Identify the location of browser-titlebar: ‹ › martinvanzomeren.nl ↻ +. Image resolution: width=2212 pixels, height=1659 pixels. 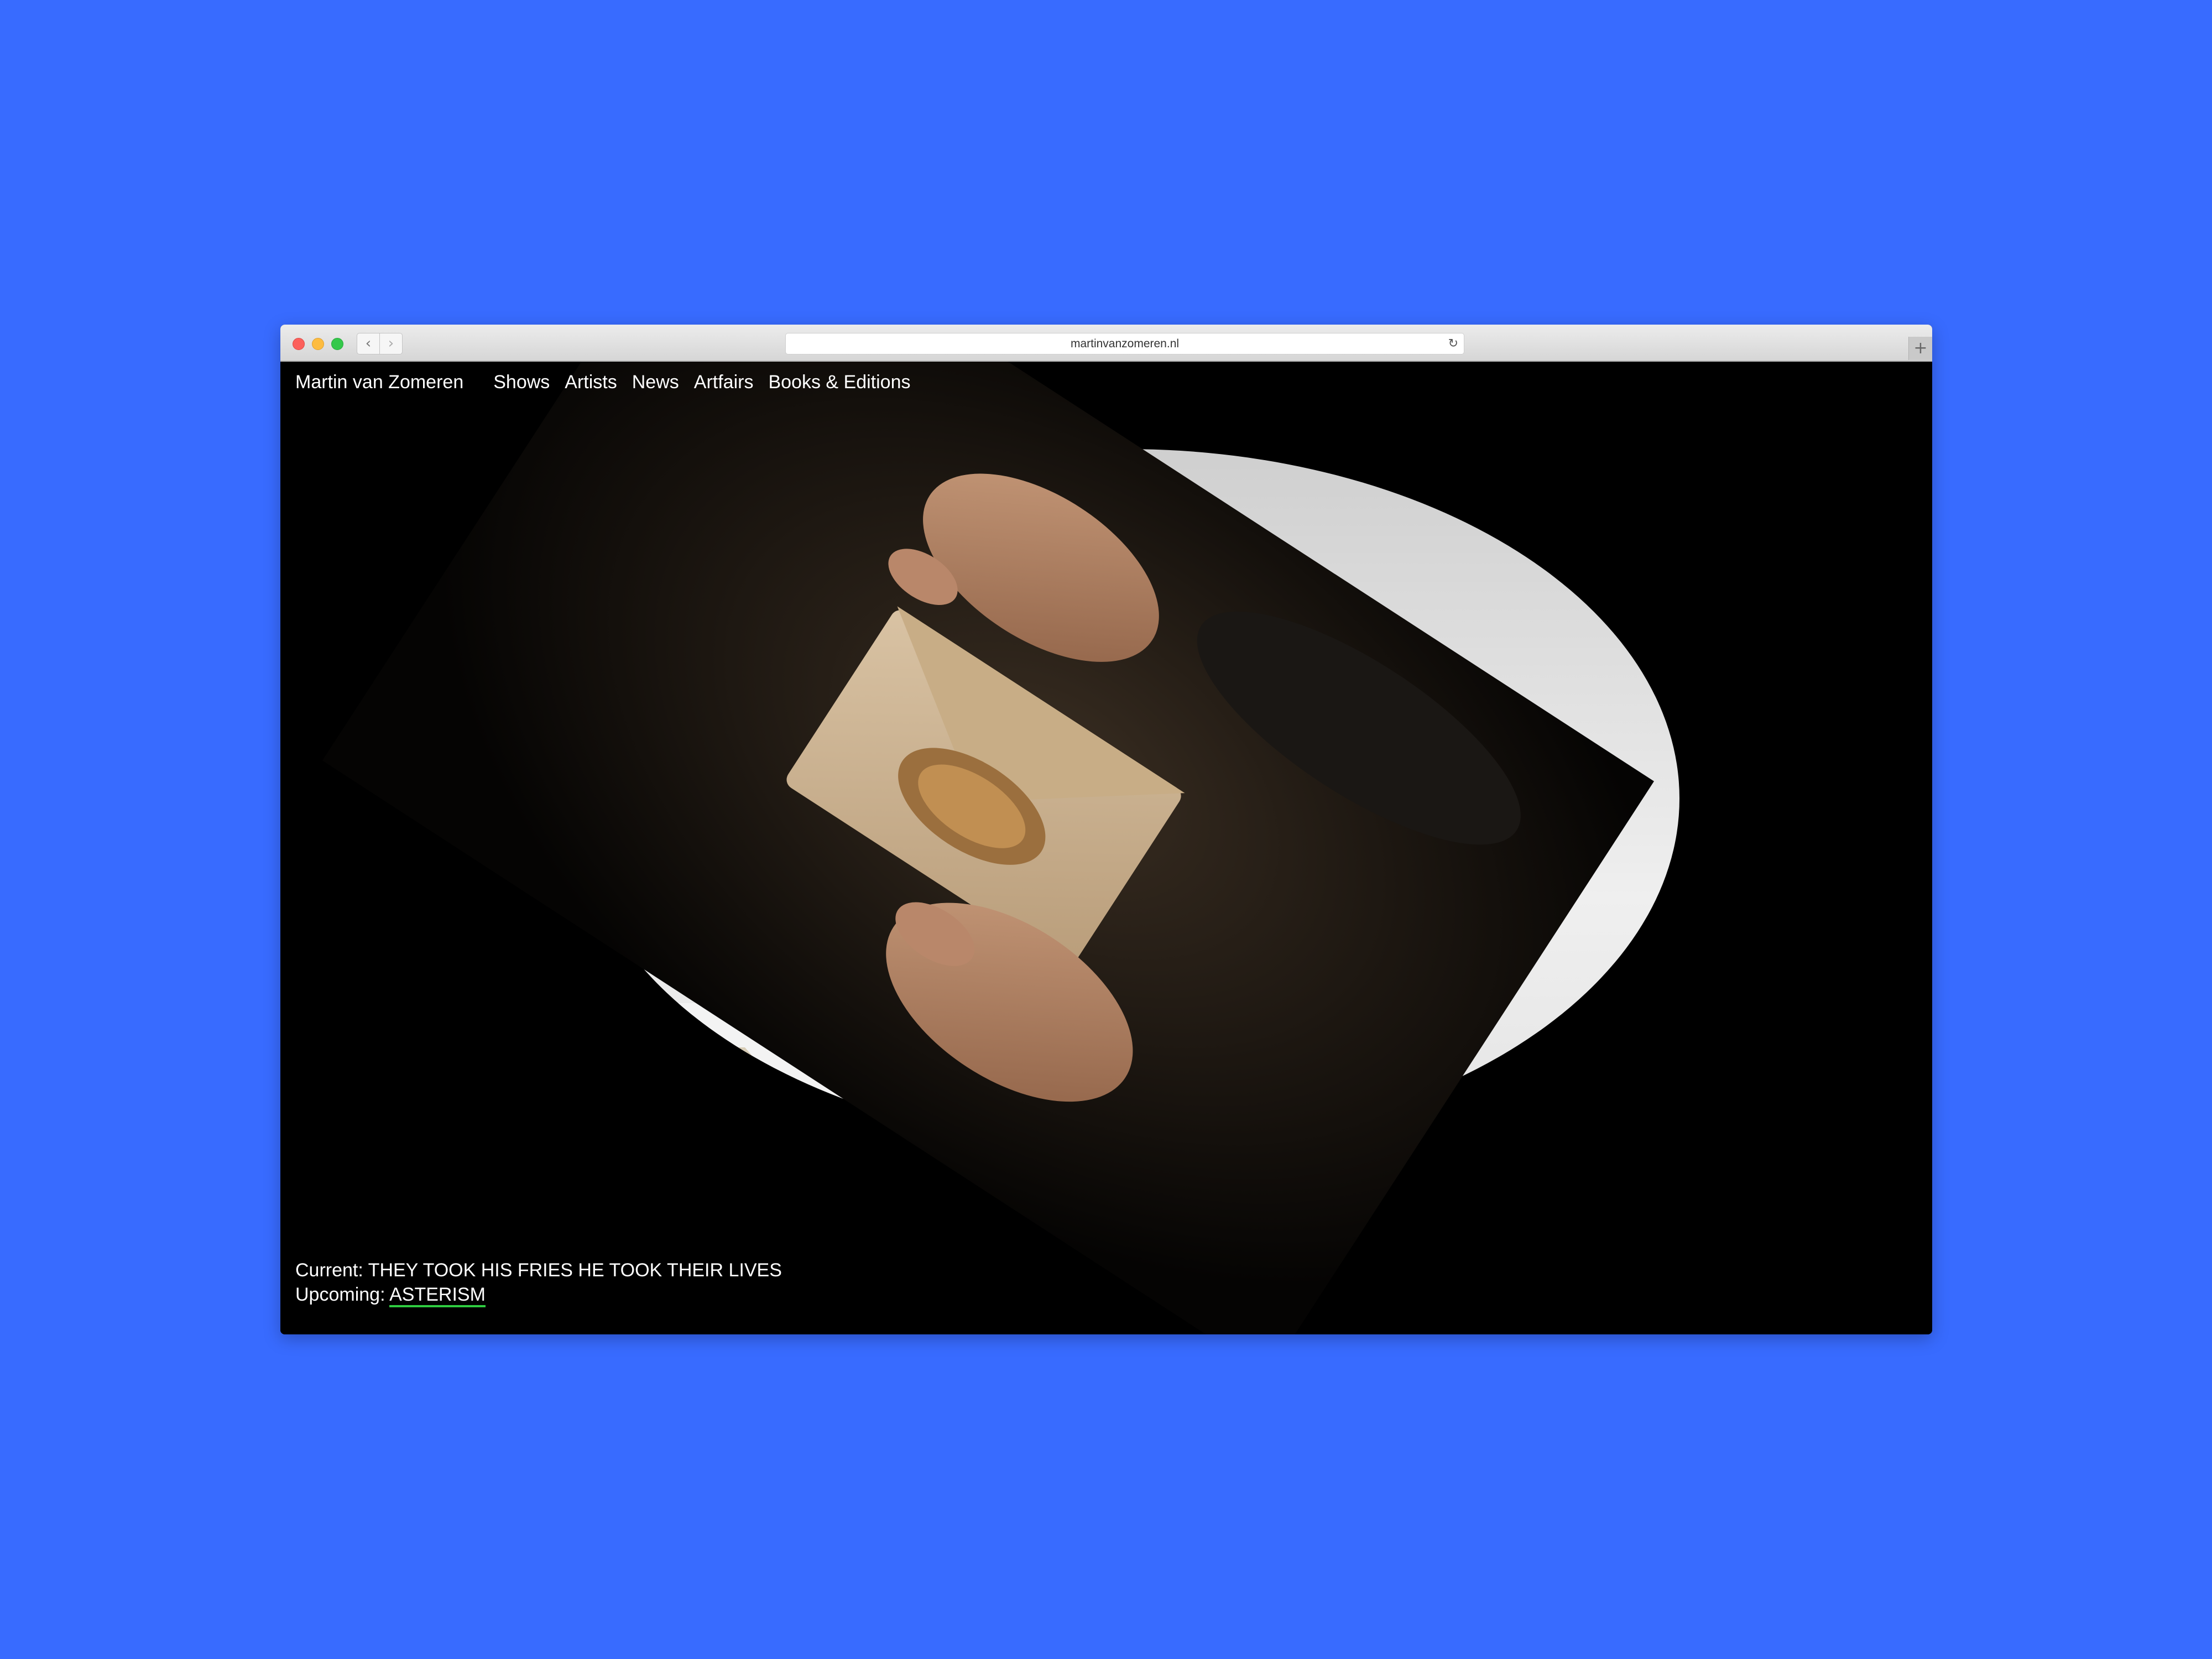
(1106, 344).